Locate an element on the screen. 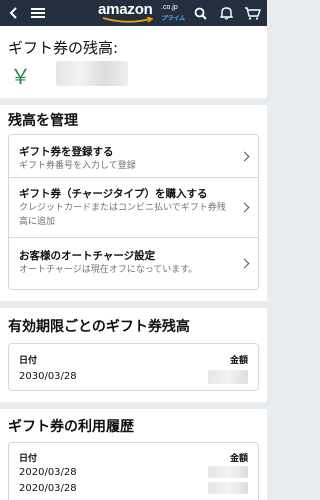 The width and height of the screenshot is (320, 500). row-label: ギフト券（チャージタイプ）を購入する is located at coordinates (113, 194).